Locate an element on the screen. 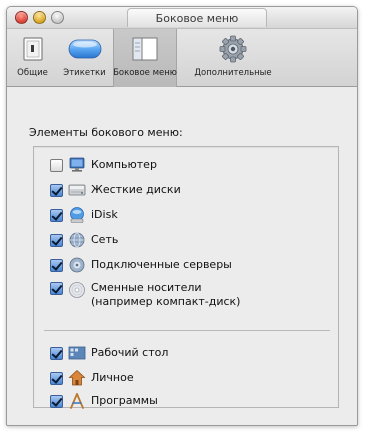  computer-icon is located at coordinates (77, 165).